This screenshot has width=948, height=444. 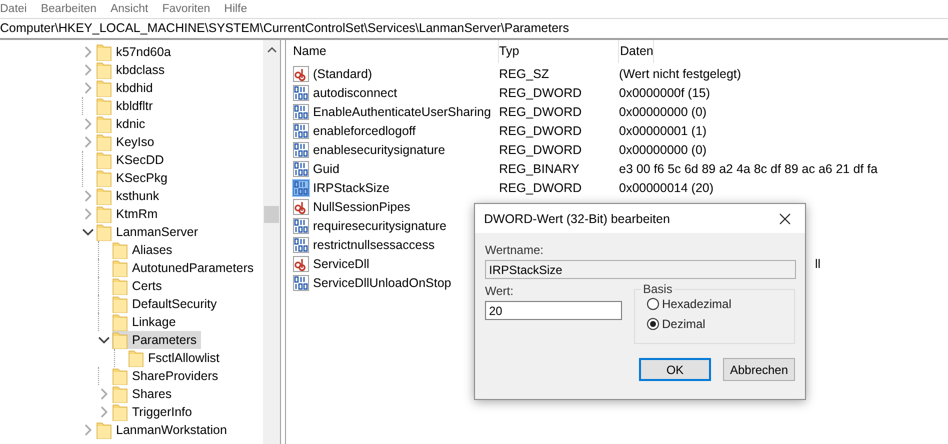 I want to click on ok-button: OK, so click(x=675, y=369).